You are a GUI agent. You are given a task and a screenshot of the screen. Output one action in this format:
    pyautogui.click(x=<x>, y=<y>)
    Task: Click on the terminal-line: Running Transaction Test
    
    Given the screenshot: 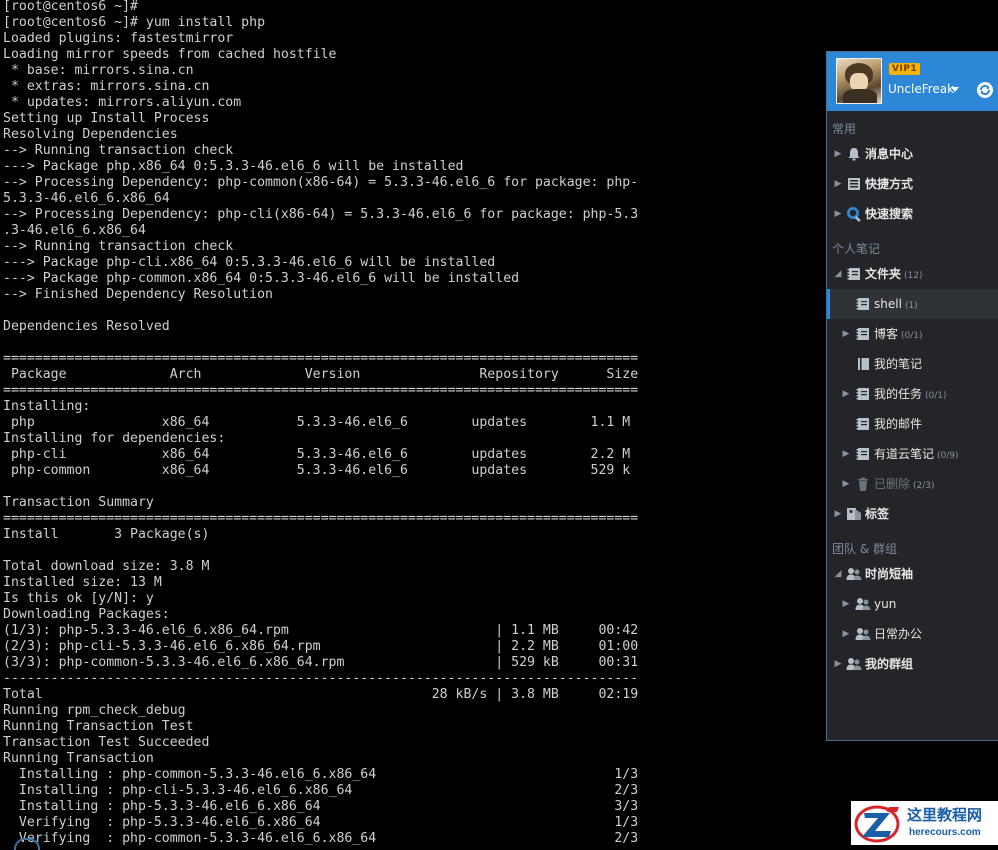 What is the action you would take?
    pyautogui.click(x=98, y=726)
    